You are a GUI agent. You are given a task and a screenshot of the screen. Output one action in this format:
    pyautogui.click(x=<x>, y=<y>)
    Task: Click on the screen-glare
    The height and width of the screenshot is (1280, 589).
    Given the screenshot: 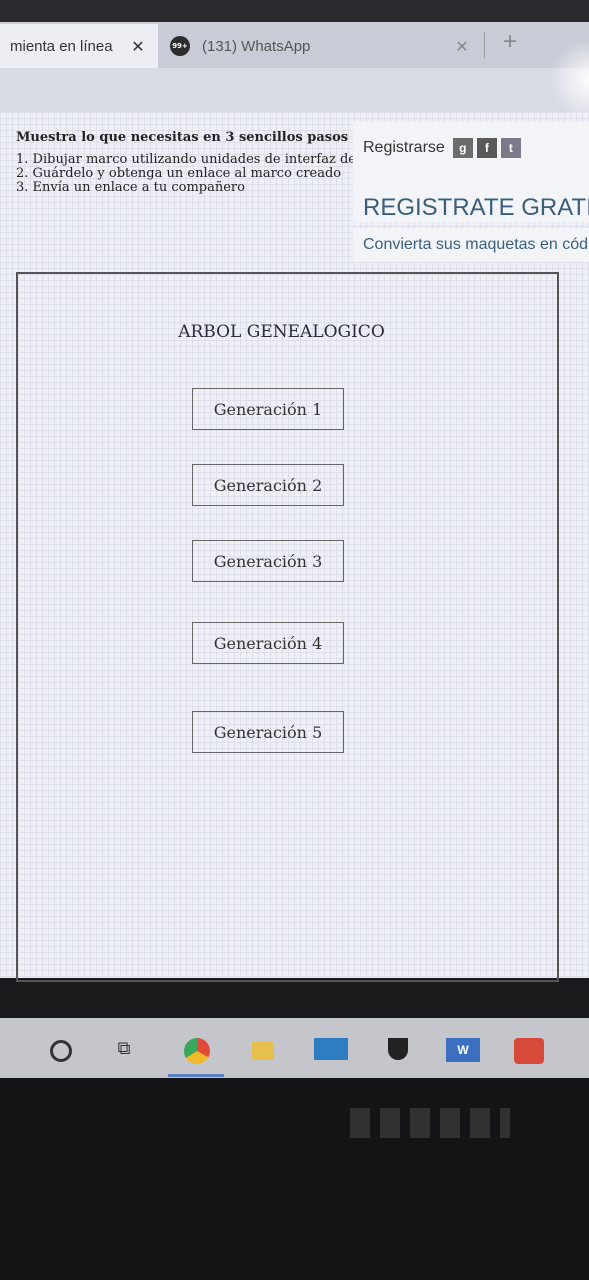 What is the action you would take?
    pyautogui.click(x=568, y=80)
    